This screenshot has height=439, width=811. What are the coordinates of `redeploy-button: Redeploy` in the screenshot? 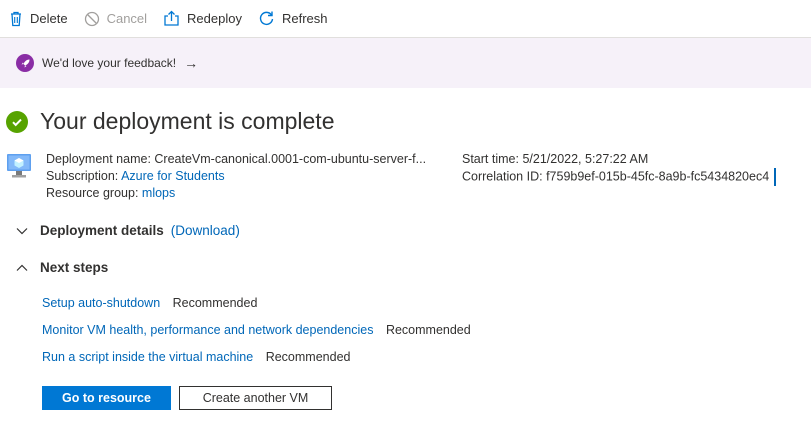 It's located at (202, 19).